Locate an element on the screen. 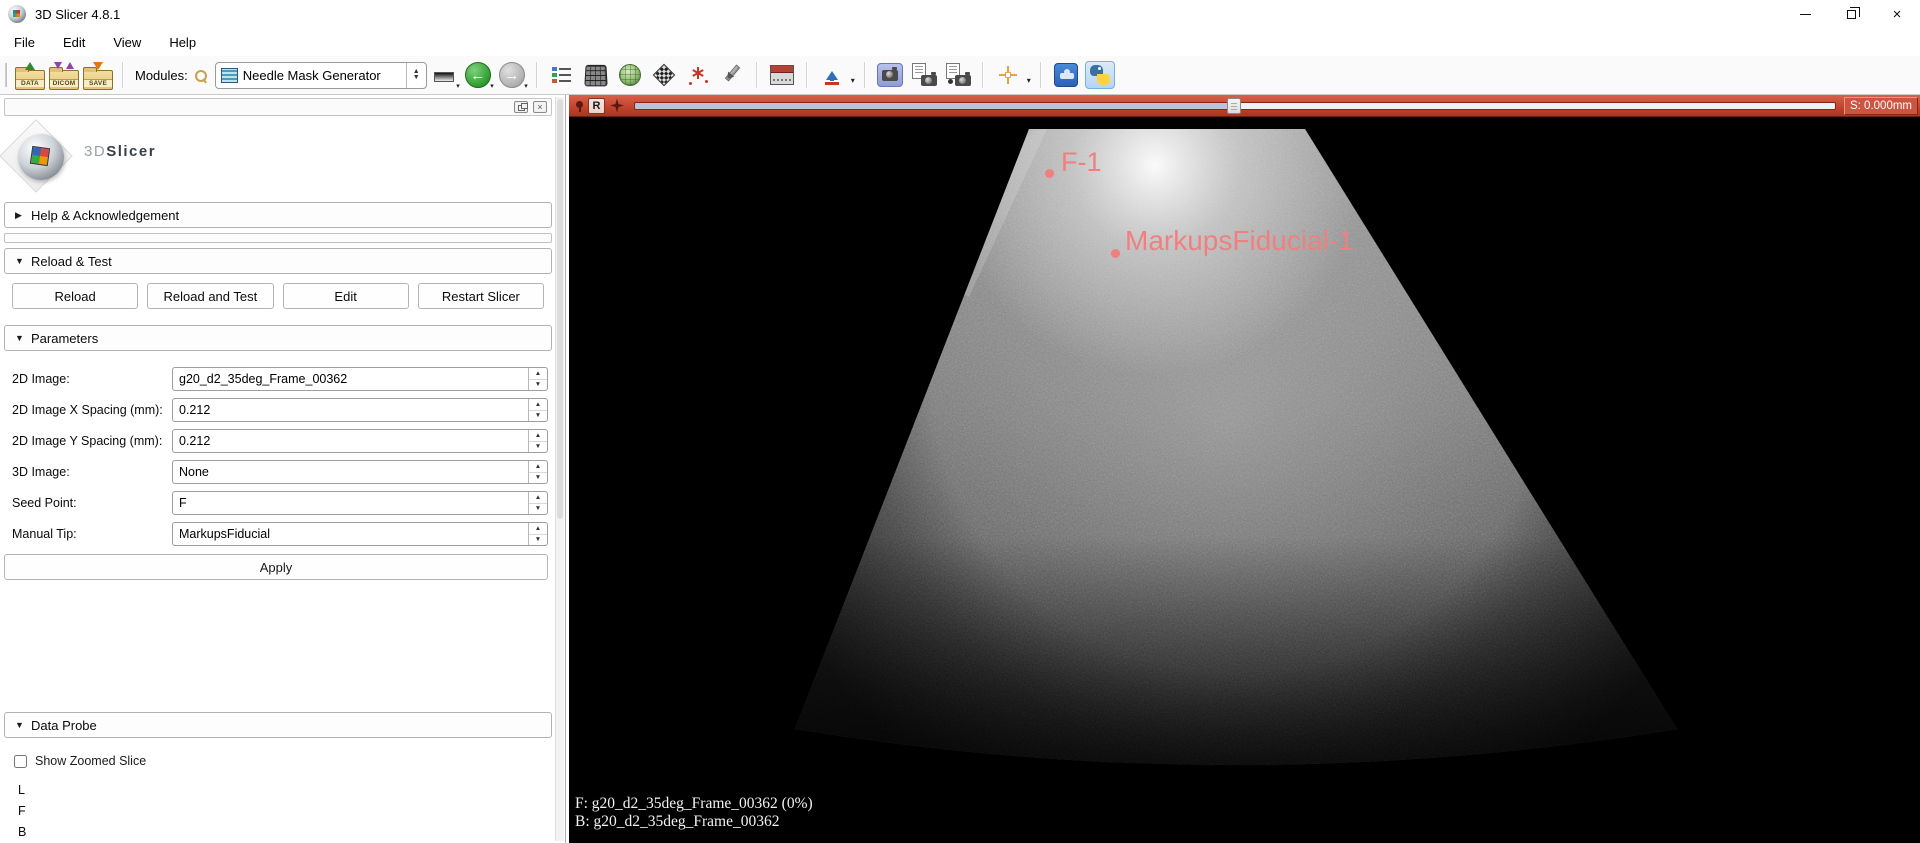 The width and height of the screenshot is (1920, 843). module-back-button: ← ▾ is located at coordinates (478, 75).